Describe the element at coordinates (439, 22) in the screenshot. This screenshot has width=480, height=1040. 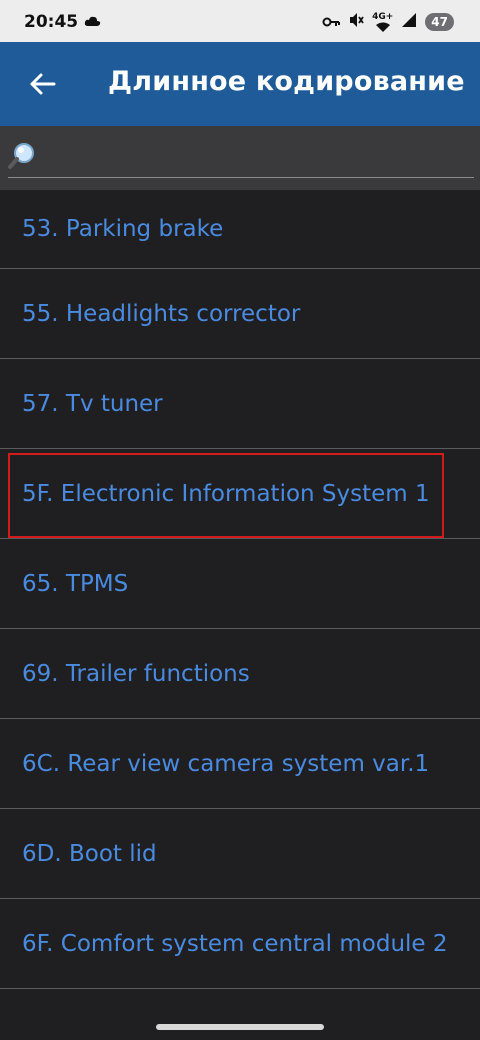
I see `battery-icon: 47` at that location.